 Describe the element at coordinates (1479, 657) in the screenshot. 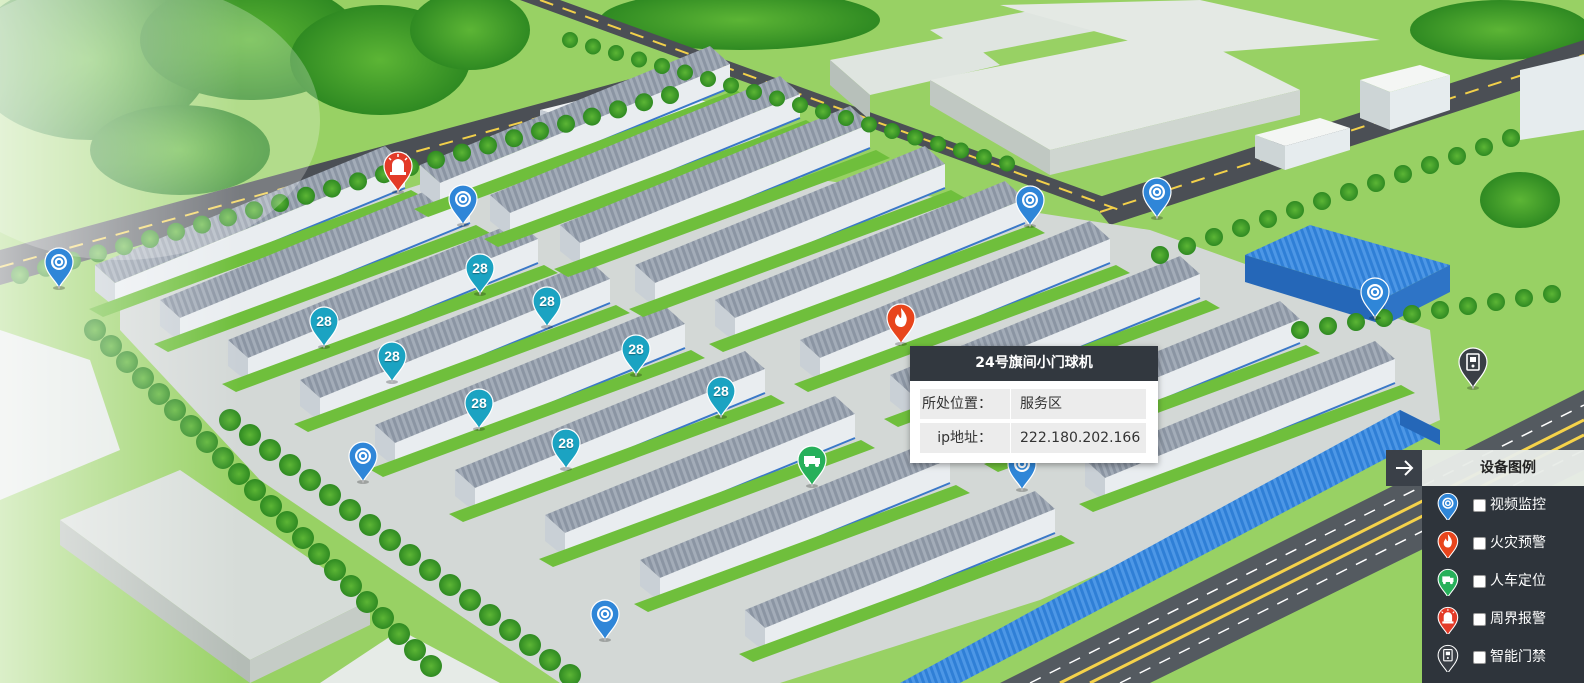

I see `legend-checkbox-access` at that location.